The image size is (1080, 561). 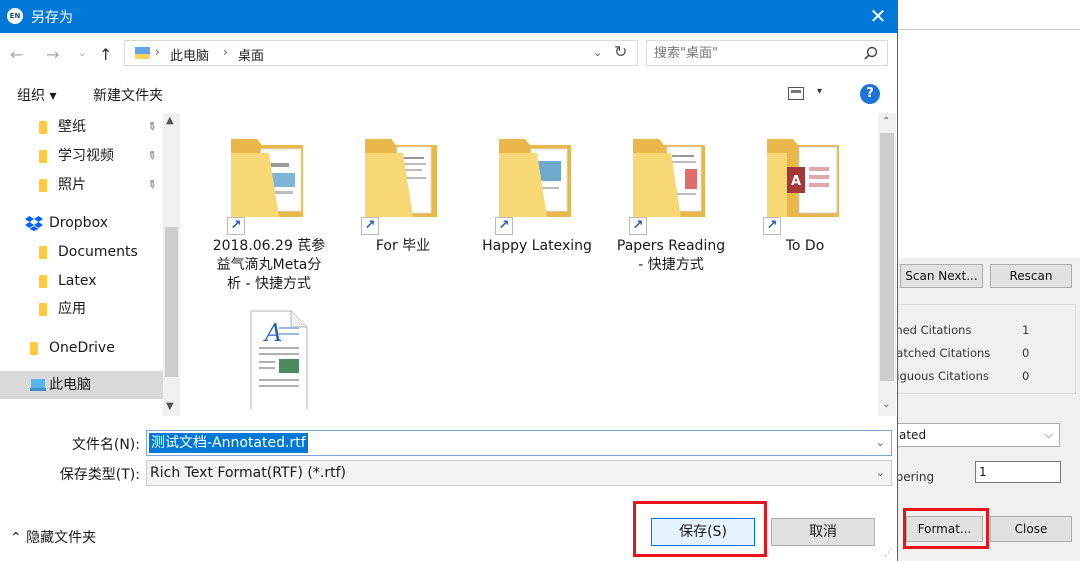 I want to click on file-item: ↗ Papers Reading - 快捷方式, so click(x=671, y=204).